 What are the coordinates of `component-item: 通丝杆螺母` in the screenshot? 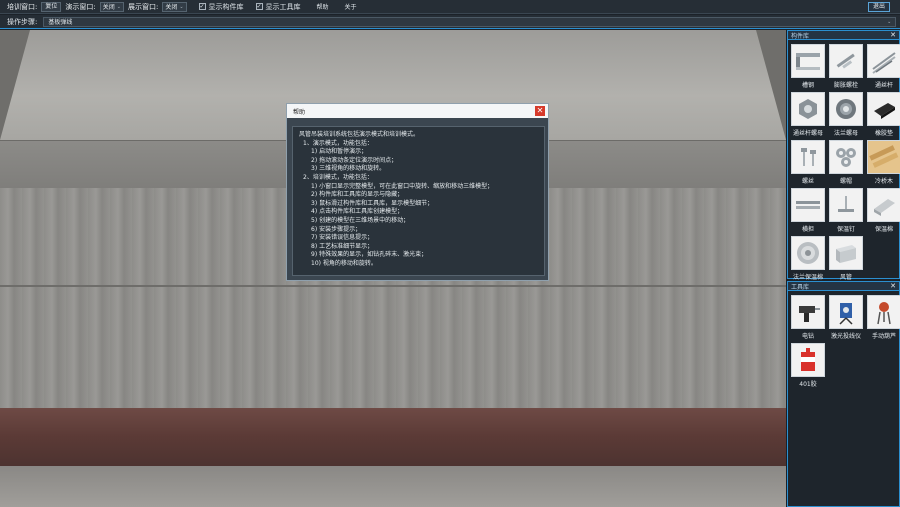 It's located at (808, 114).